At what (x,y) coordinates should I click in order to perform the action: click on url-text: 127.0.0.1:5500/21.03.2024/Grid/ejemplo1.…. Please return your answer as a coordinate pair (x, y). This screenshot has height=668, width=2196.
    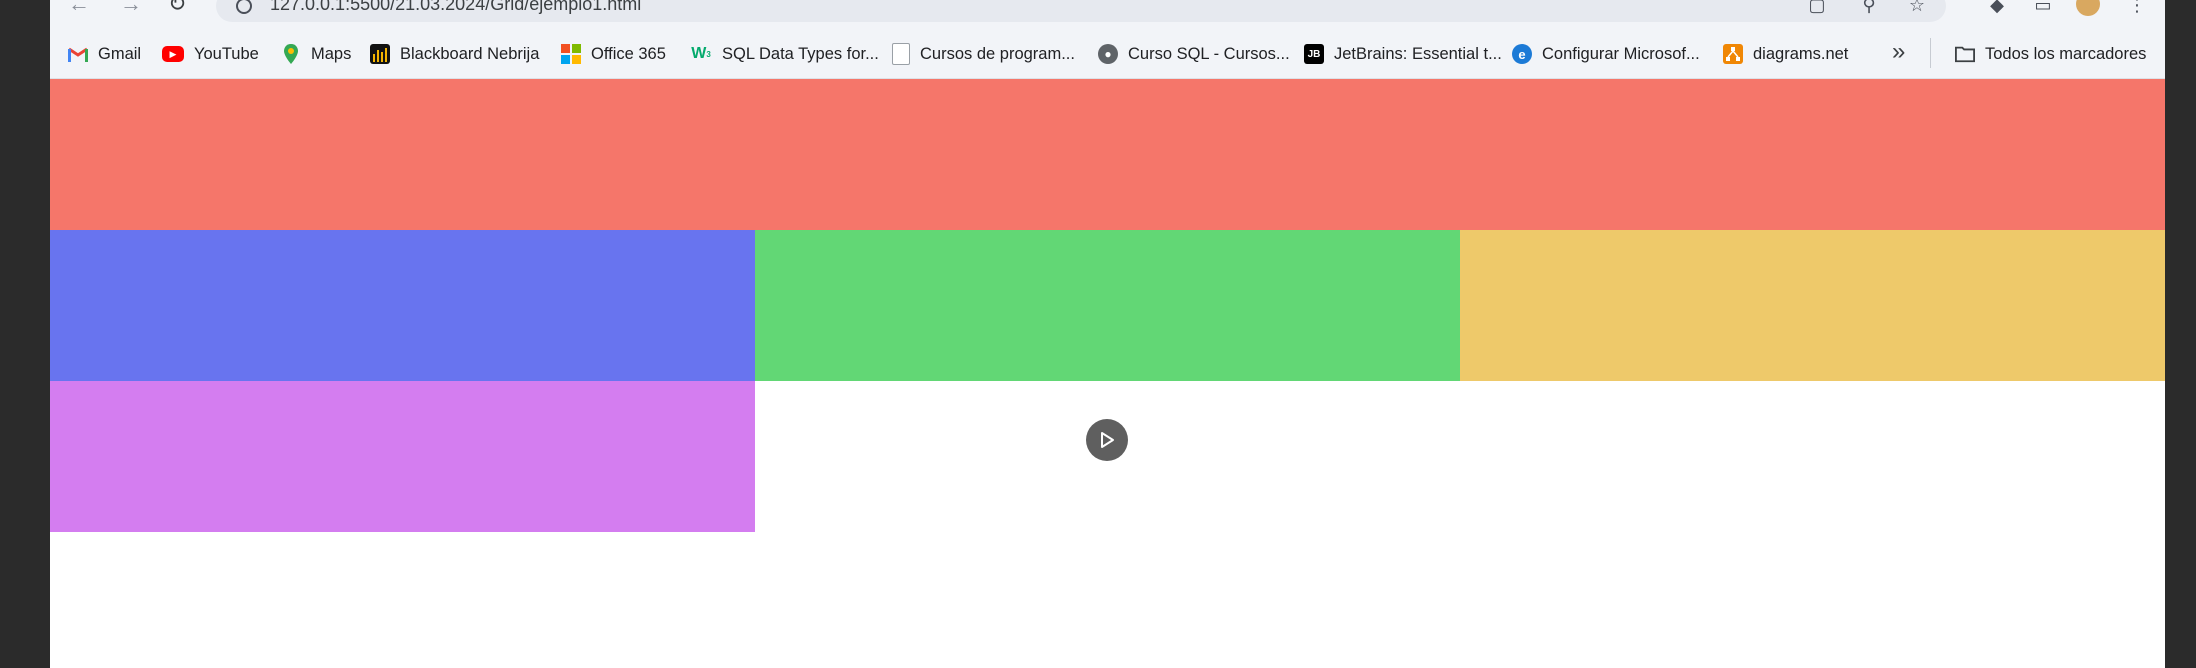
    Looking at the image, I should click on (456, 7).